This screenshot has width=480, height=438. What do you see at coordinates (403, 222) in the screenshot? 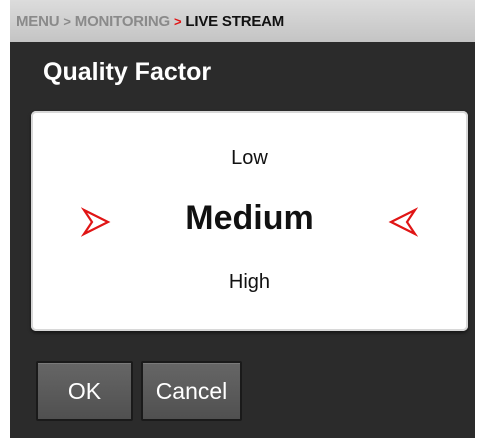
I see `chevron-left-icon` at bounding box center [403, 222].